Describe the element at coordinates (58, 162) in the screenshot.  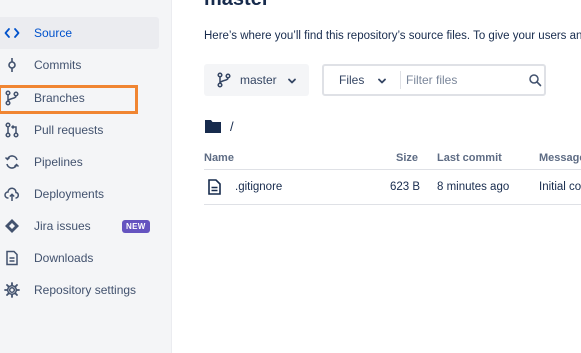
I see `sidebar-item-label: Pipelines` at that location.